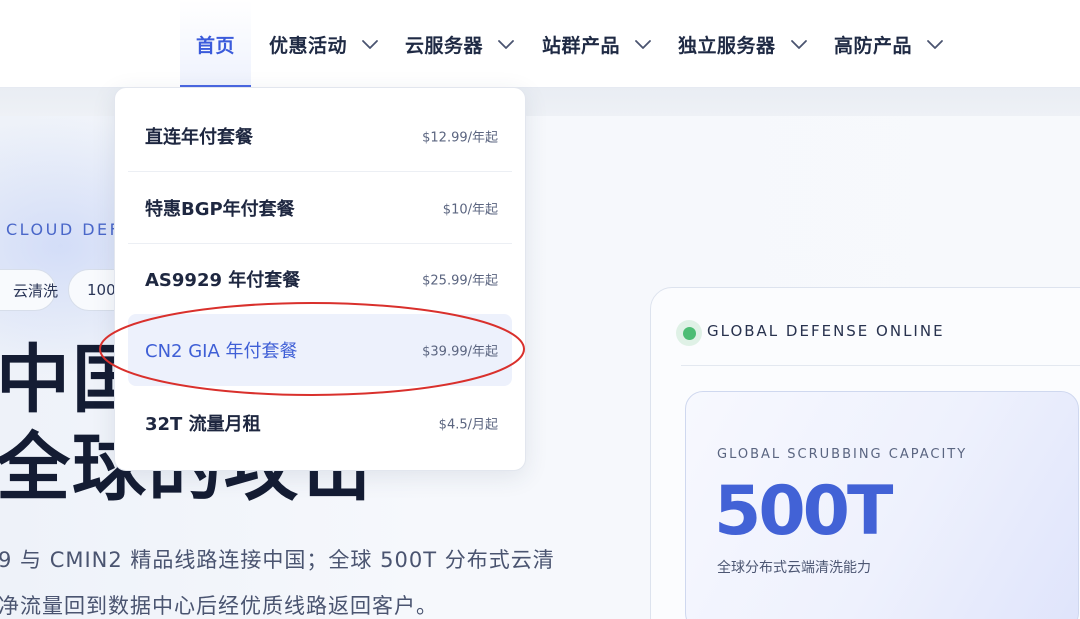 Image resolution: width=1080 pixels, height=619 pixels. Describe the element at coordinates (223, 280) in the screenshot. I see `dropdown-item-label: AS9929 年付套餐` at that location.